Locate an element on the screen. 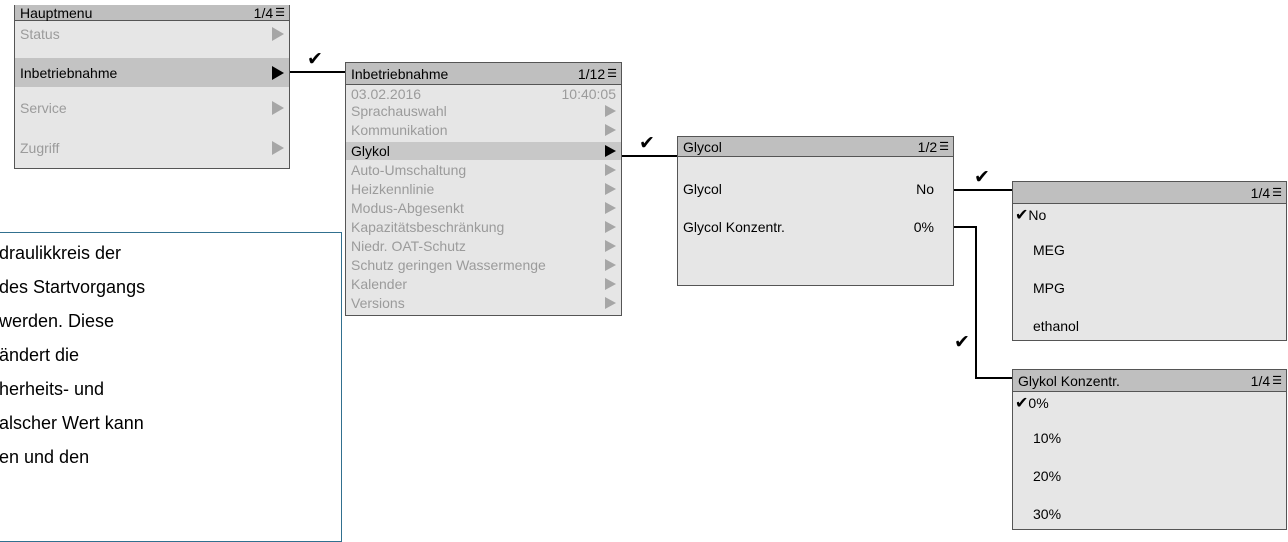 The width and height of the screenshot is (1288, 542). commissioning-item: Modus-Abgesenkt is located at coordinates (483, 208).